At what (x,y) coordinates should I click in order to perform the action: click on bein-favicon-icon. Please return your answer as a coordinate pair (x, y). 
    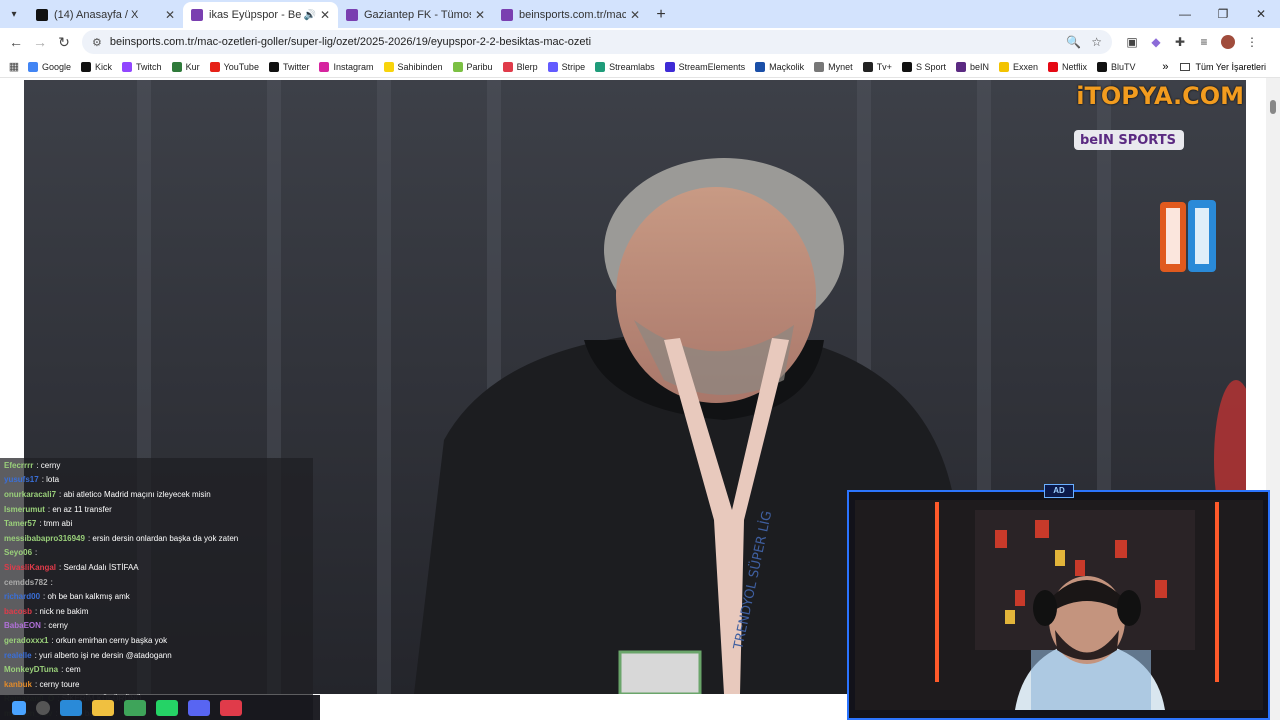
    Looking at the image, I should click on (197, 15).